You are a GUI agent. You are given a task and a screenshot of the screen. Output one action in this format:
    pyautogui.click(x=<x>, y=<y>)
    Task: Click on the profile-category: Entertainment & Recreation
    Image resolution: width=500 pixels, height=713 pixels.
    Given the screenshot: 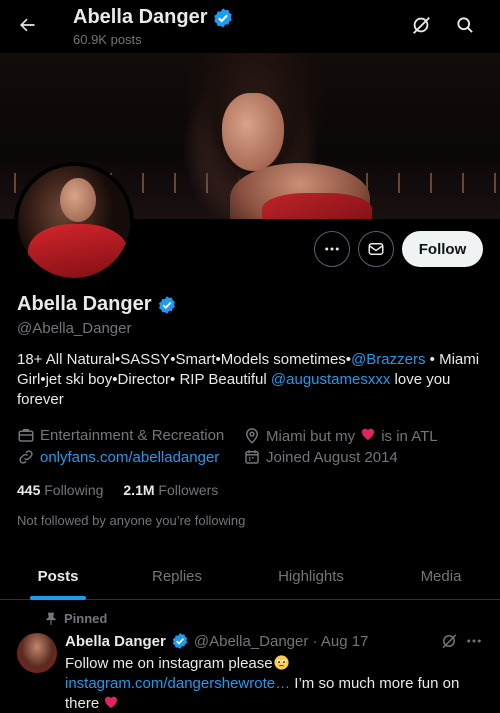 What is the action you would take?
    pyautogui.click(x=120, y=435)
    